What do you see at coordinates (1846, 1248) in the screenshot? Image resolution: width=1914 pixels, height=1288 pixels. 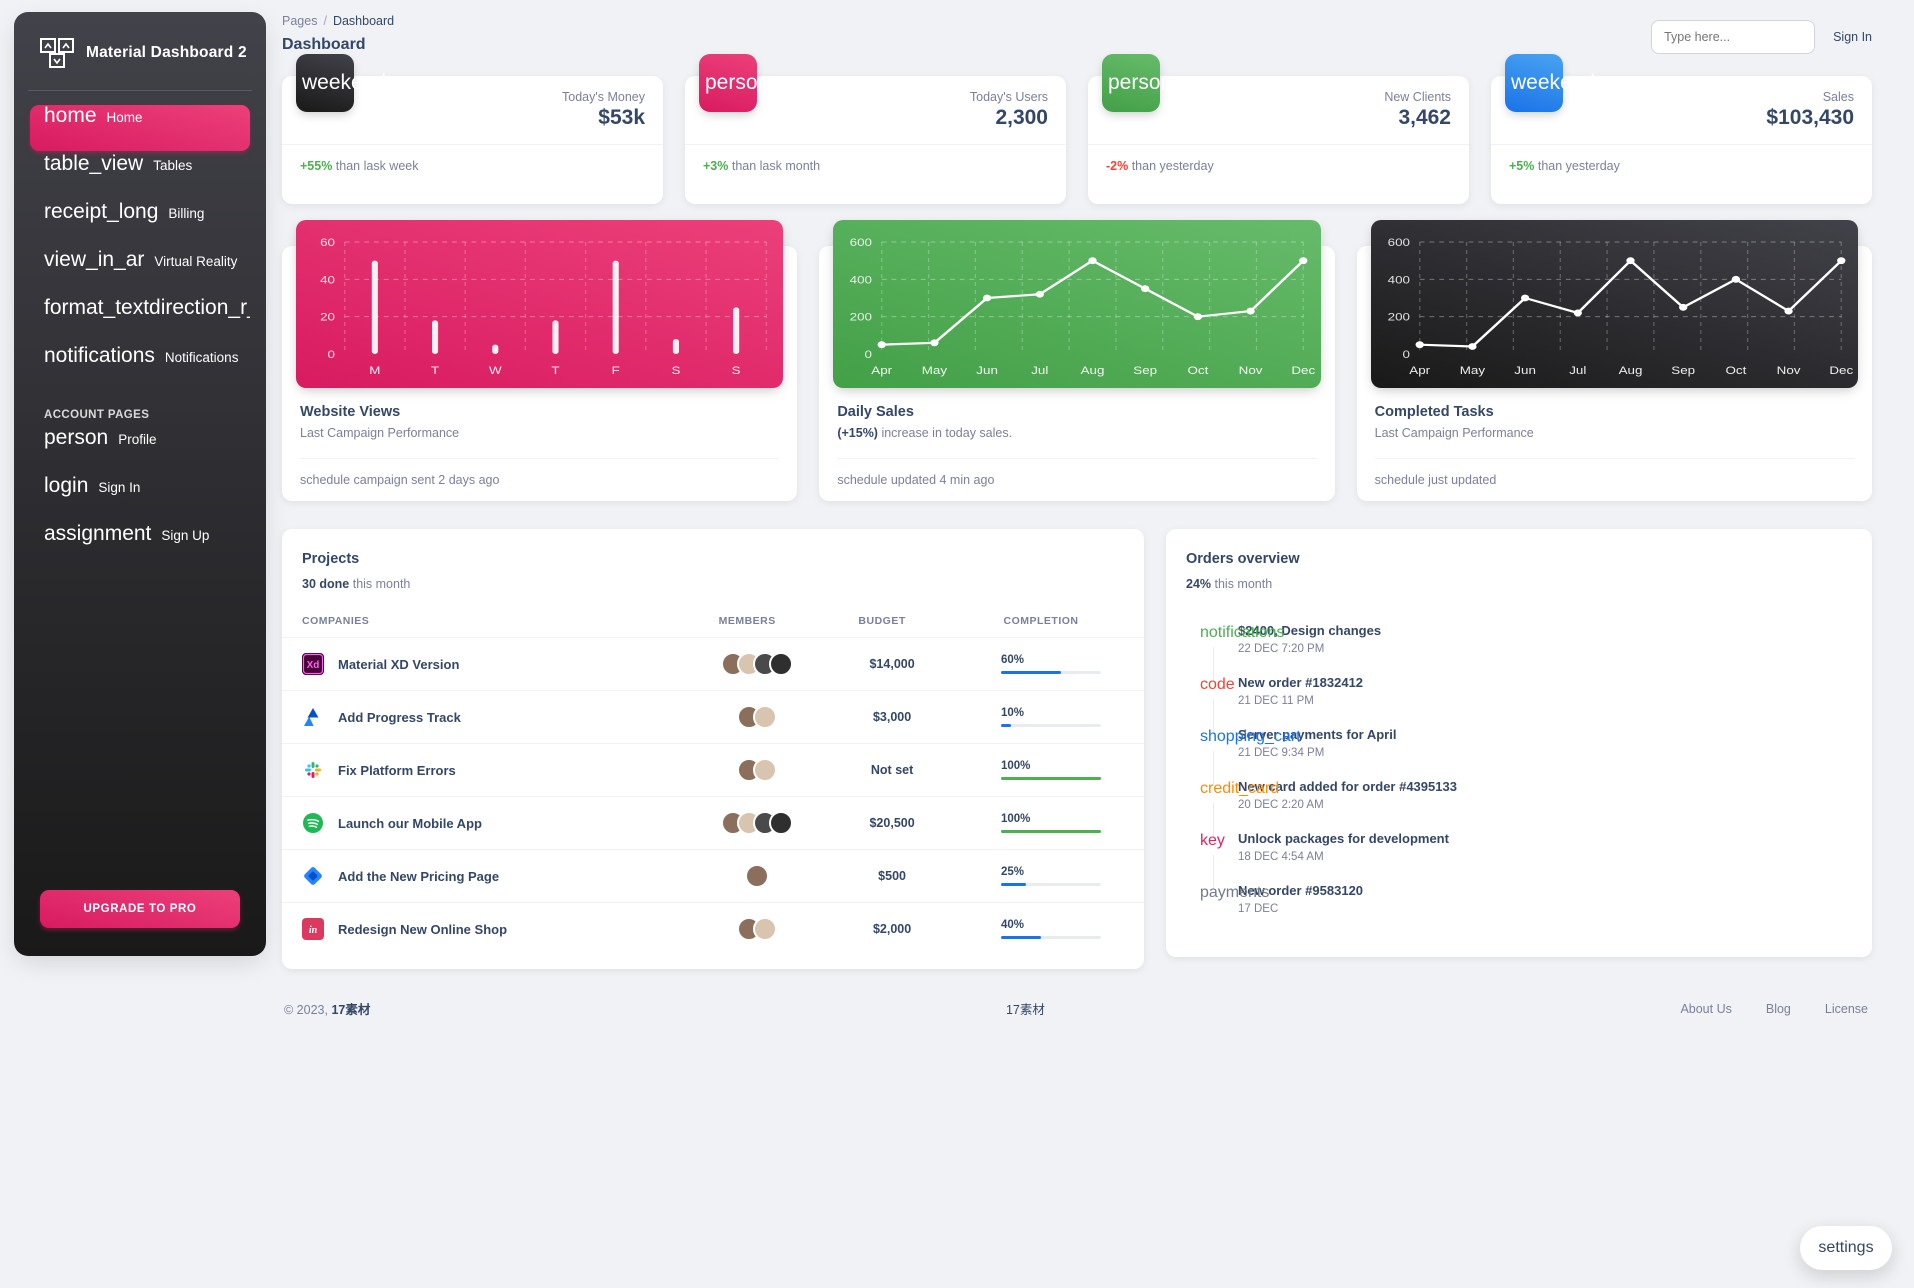 I see `settings-fab-button: settings` at bounding box center [1846, 1248].